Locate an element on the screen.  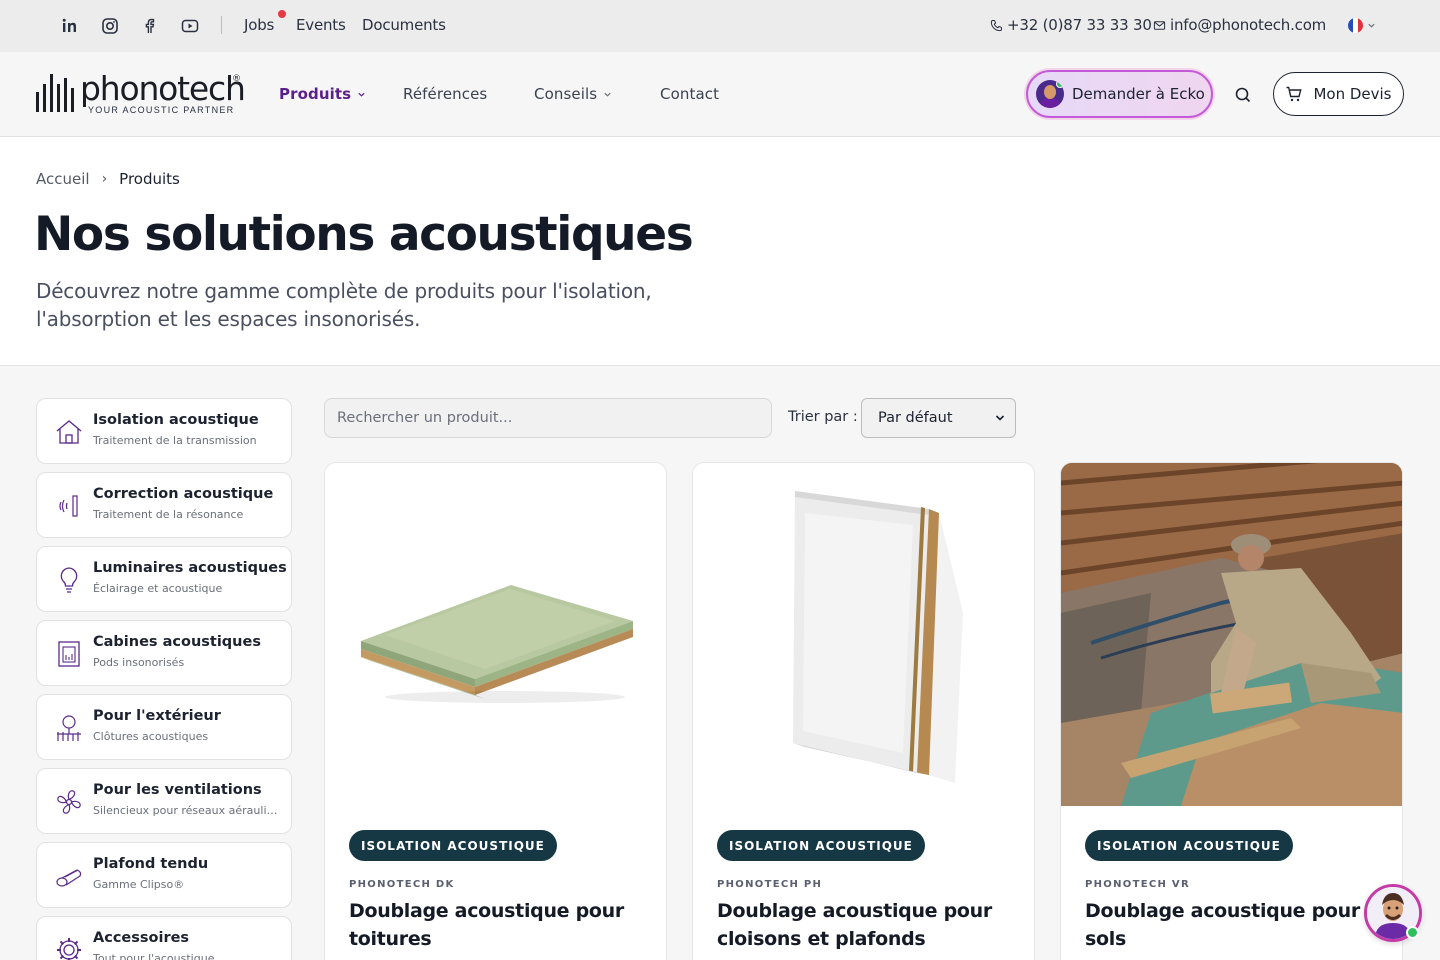
product-image-floor-install-photo is located at coordinates (1231, 634).